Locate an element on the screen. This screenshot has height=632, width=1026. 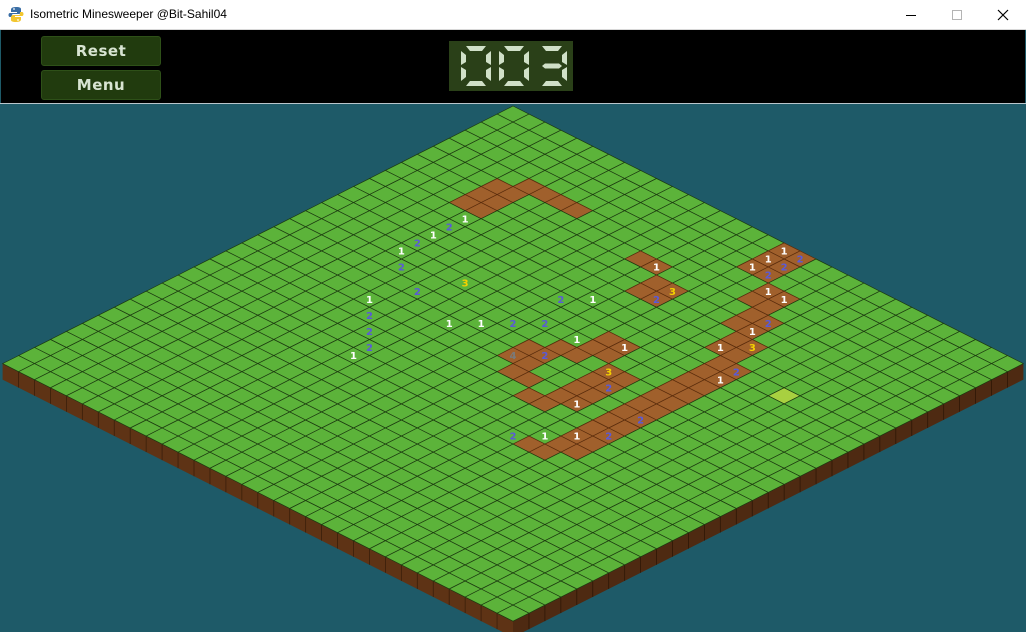
minimize-icon is located at coordinates (911, 15).